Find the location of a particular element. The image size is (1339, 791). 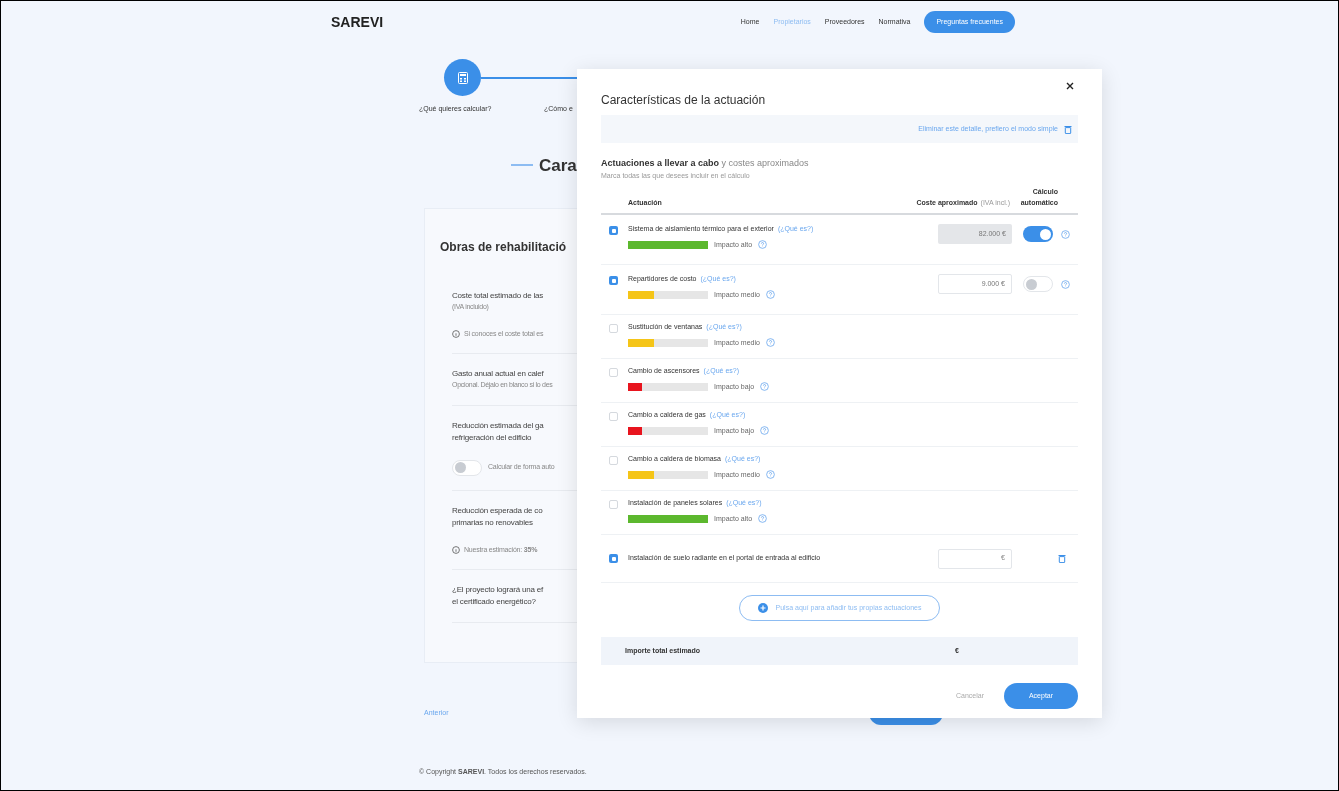

field-label: primarias no renovables is located at coordinates (493, 522).